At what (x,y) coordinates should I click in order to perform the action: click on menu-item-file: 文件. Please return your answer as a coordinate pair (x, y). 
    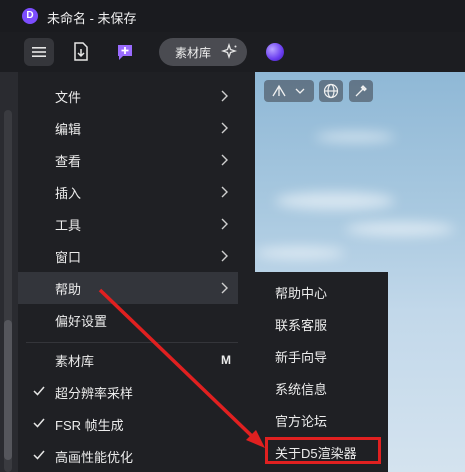
    Looking at the image, I should click on (129, 96).